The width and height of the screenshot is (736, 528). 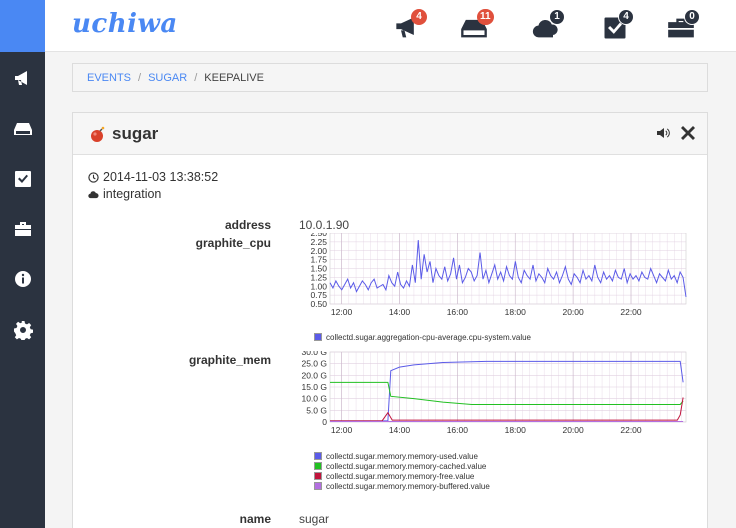 I want to click on address-value: 10.0.1.90, so click(x=324, y=225).